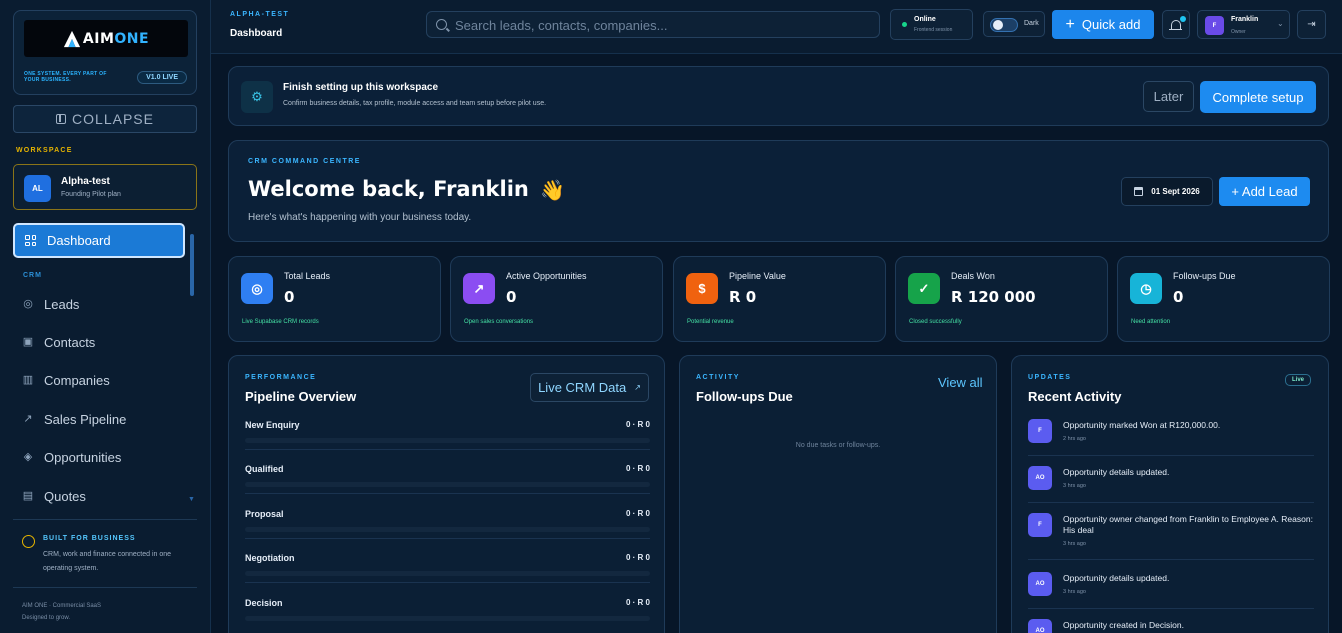 The image size is (1342, 633). Describe the element at coordinates (1264, 191) in the screenshot. I see `add-lead-button: + Add Lead` at that location.